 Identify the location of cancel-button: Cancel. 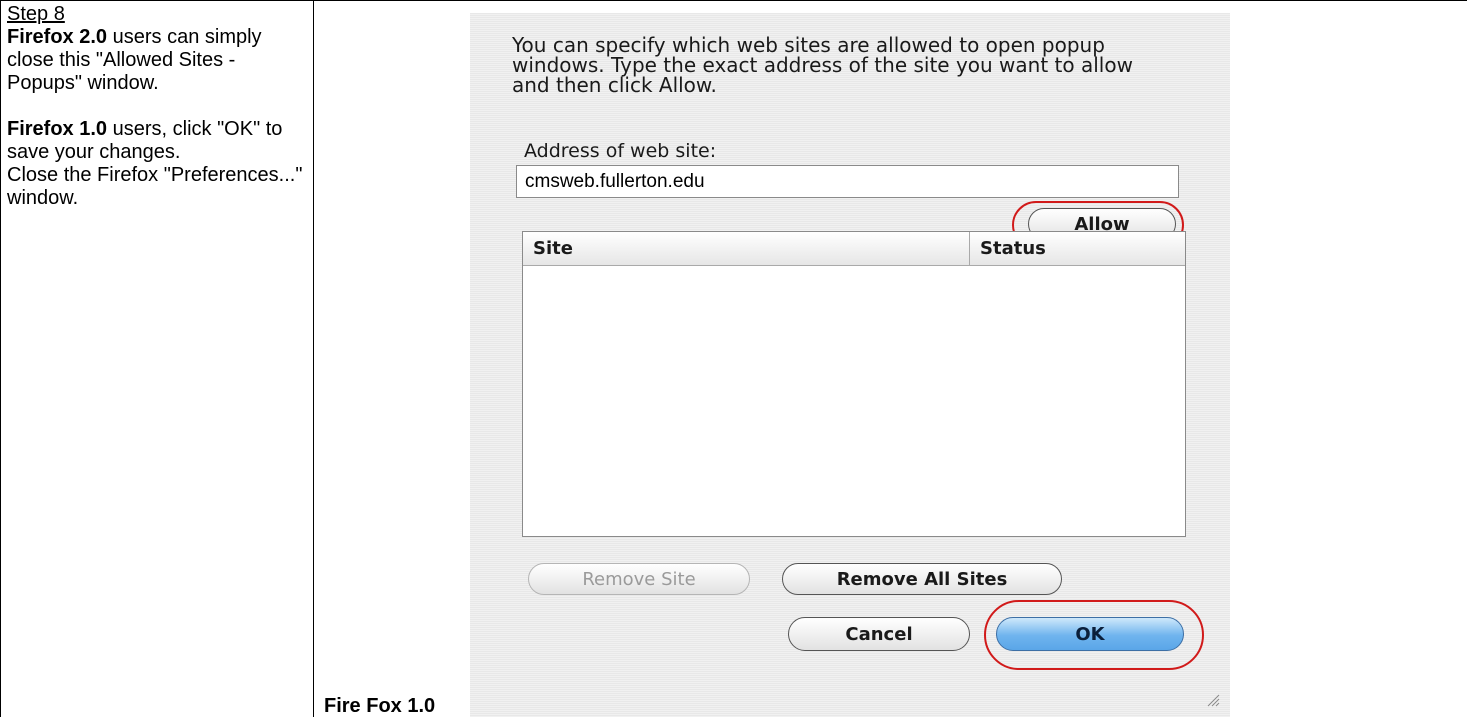
(879, 634).